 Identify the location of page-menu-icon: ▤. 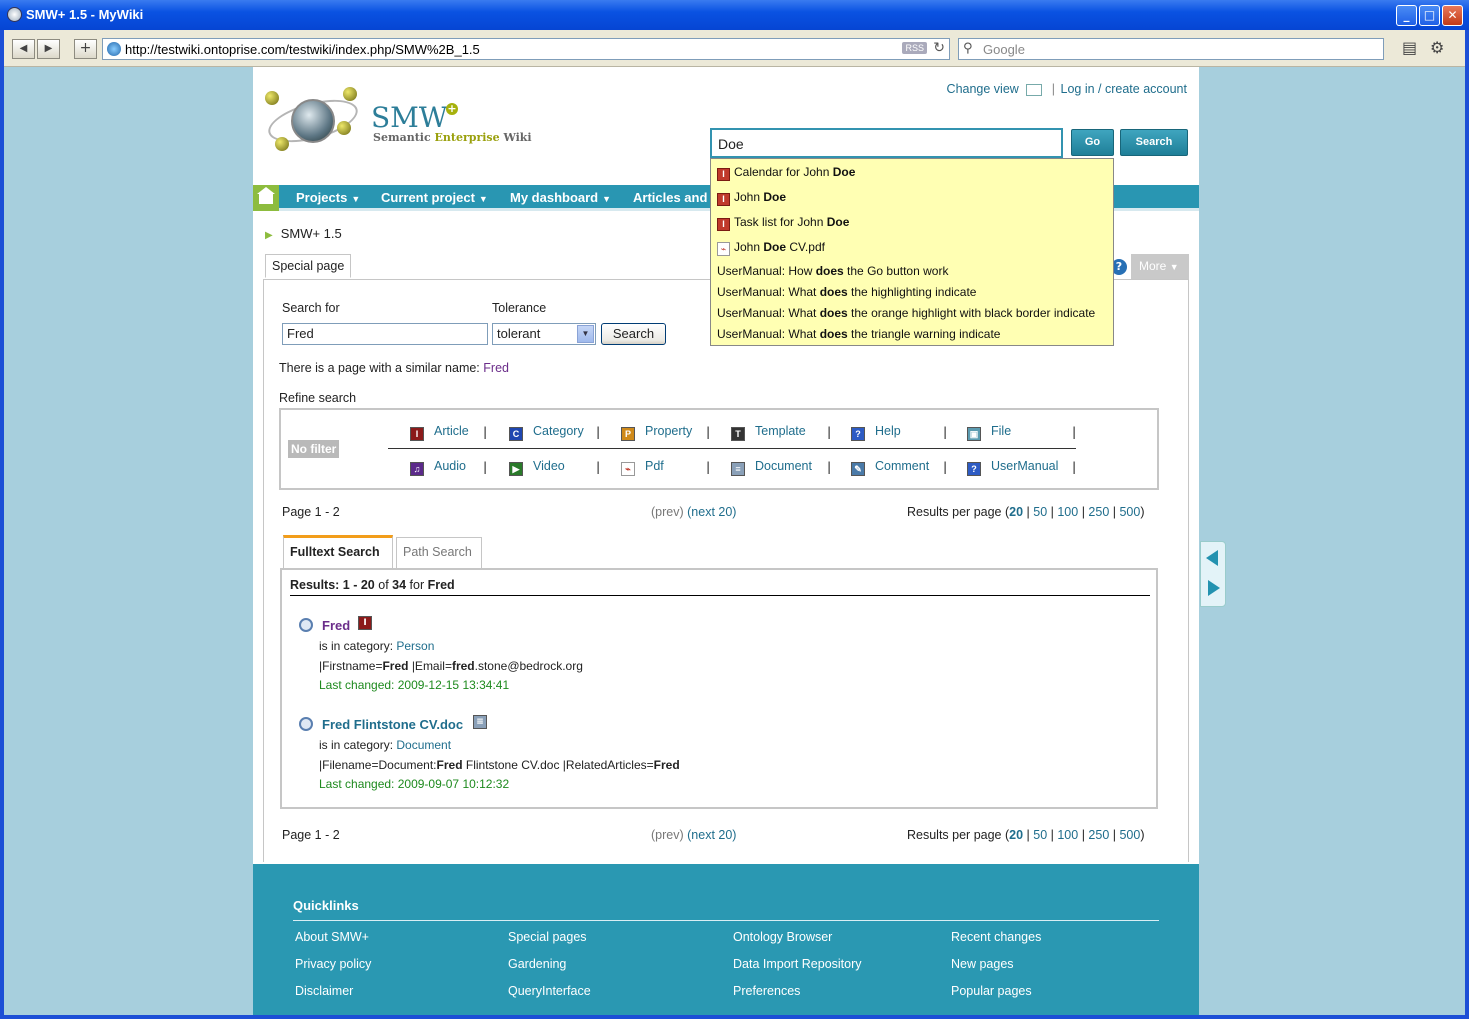
(1409, 47).